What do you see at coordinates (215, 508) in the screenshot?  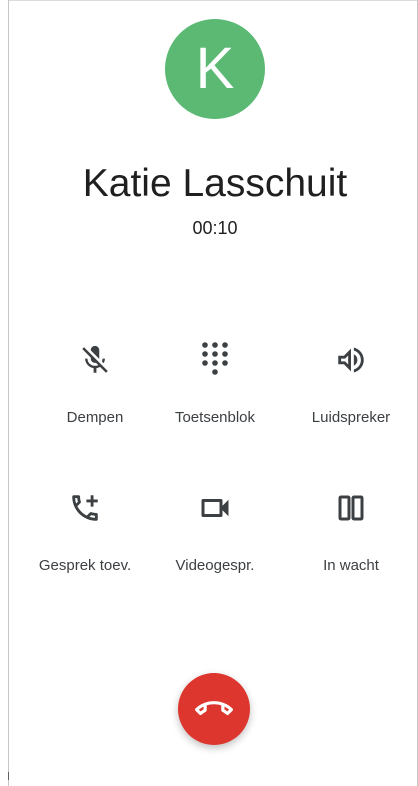 I see `videocam-icon` at bounding box center [215, 508].